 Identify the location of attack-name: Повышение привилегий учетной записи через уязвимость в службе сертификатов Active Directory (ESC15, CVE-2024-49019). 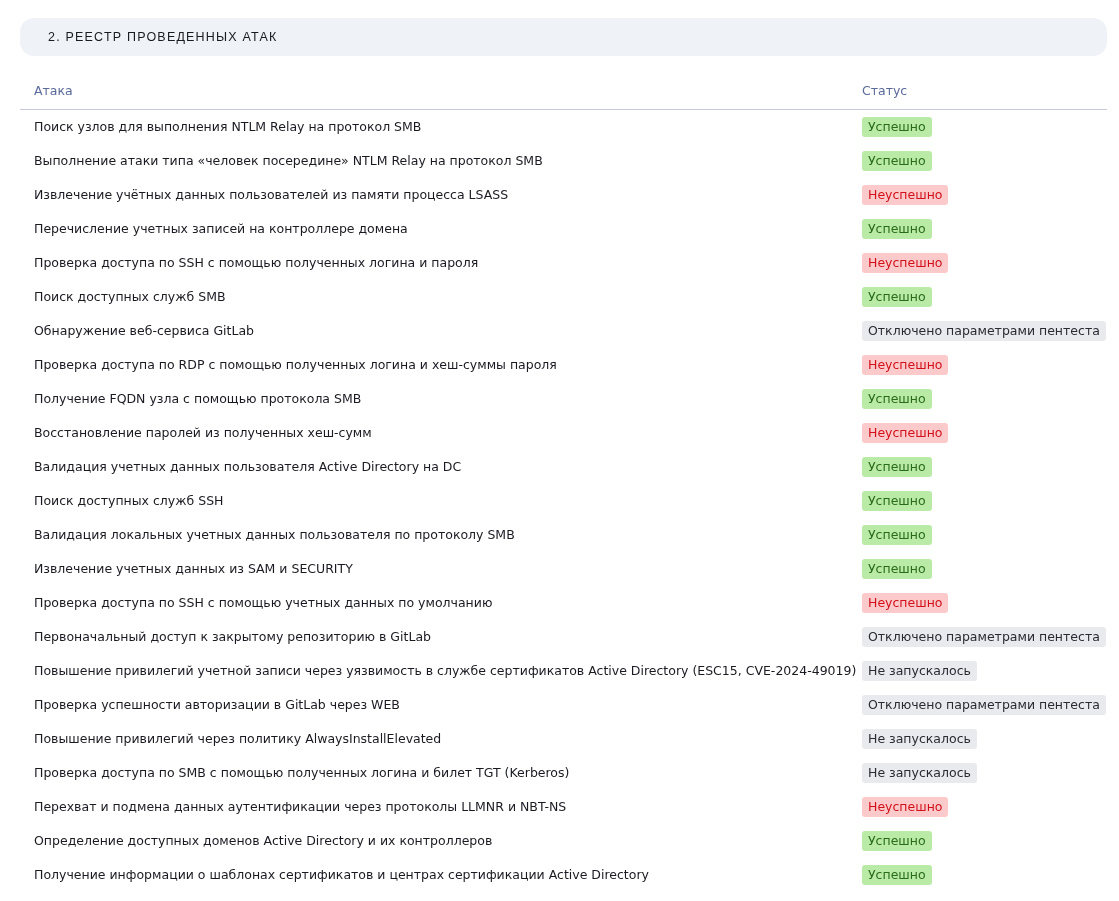
(446, 670).